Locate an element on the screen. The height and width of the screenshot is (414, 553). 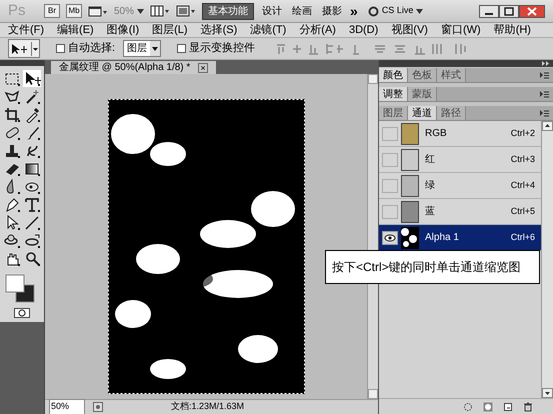
trash-icon is located at coordinates (528, 407).